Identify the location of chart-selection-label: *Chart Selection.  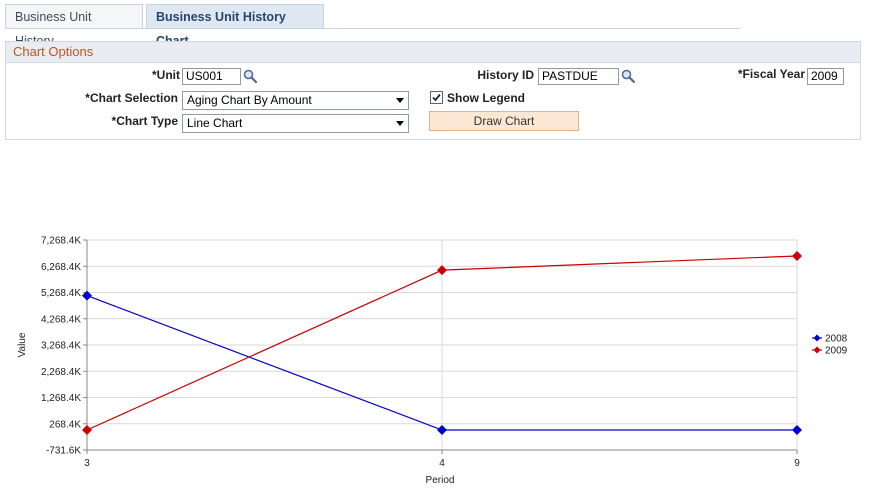
(131, 98).